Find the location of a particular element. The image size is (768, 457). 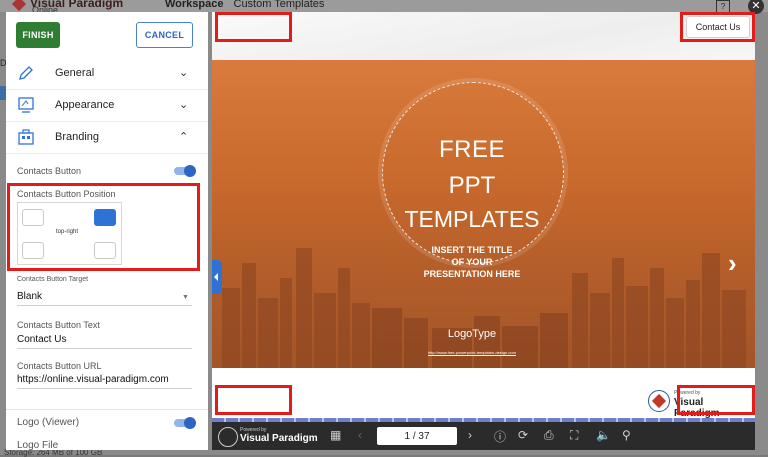

slide-subtitle-line: OF YOUR is located at coordinates (472, 262).